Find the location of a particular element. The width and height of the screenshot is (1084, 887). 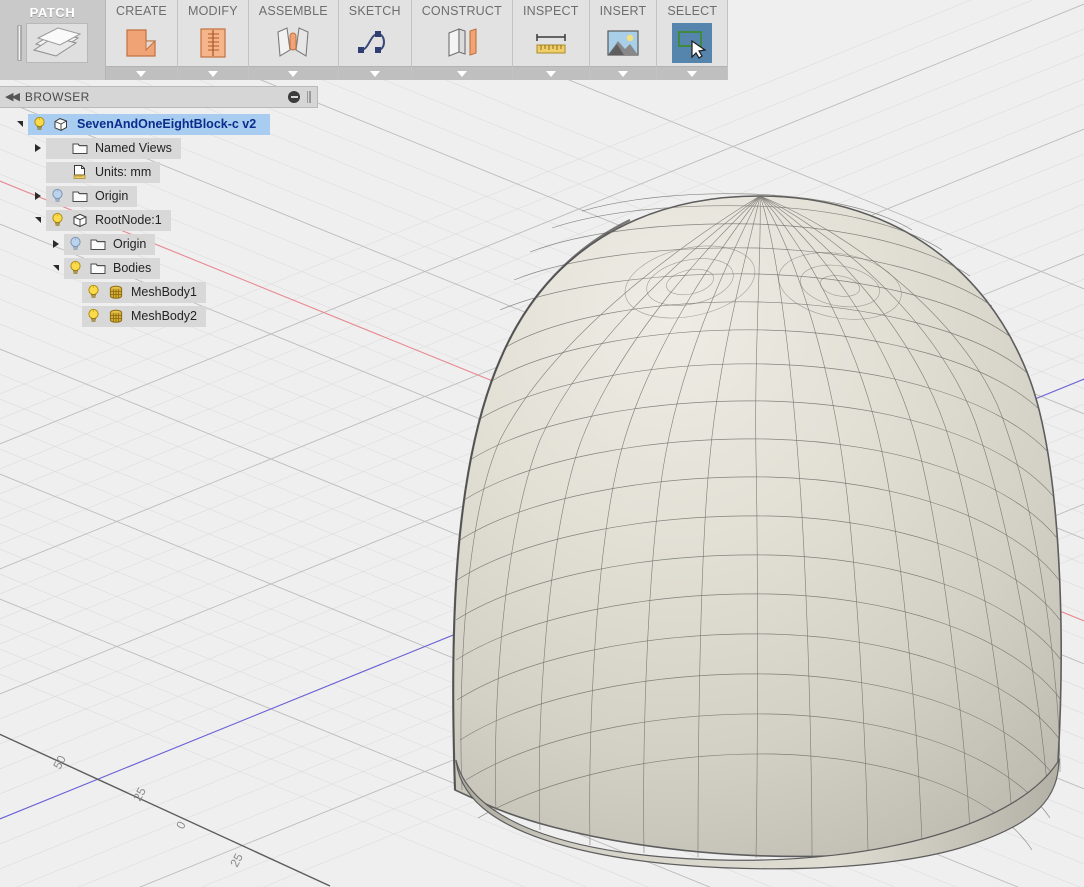

tree-item-label: MeshBody1 is located at coordinates (164, 291).